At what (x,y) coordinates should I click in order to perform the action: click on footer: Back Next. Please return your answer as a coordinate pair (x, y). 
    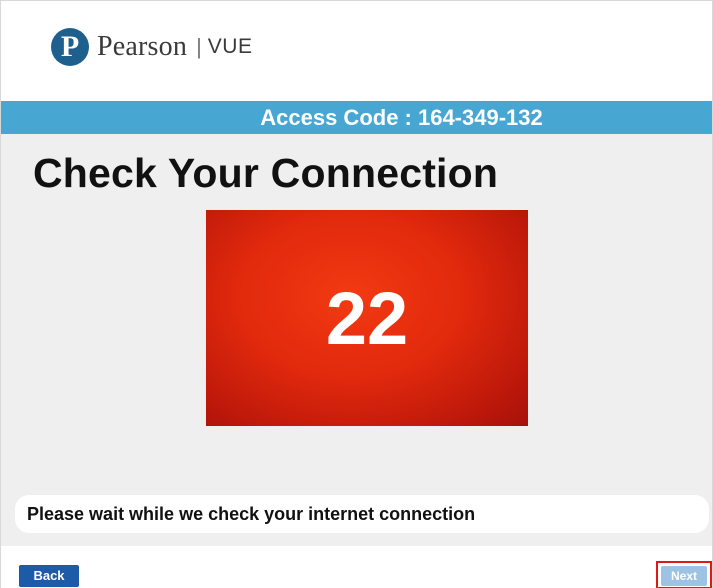
    Looking at the image, I should click on (356, 567).